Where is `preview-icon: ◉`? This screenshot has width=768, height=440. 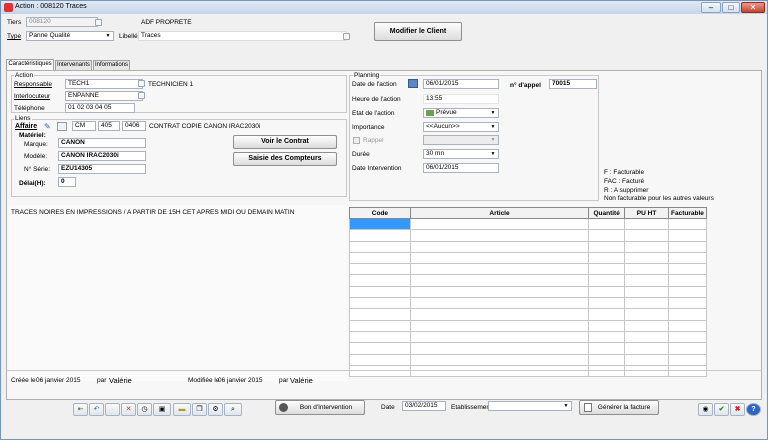 preview-icon: ◉ is located at coordinates (705, 409).